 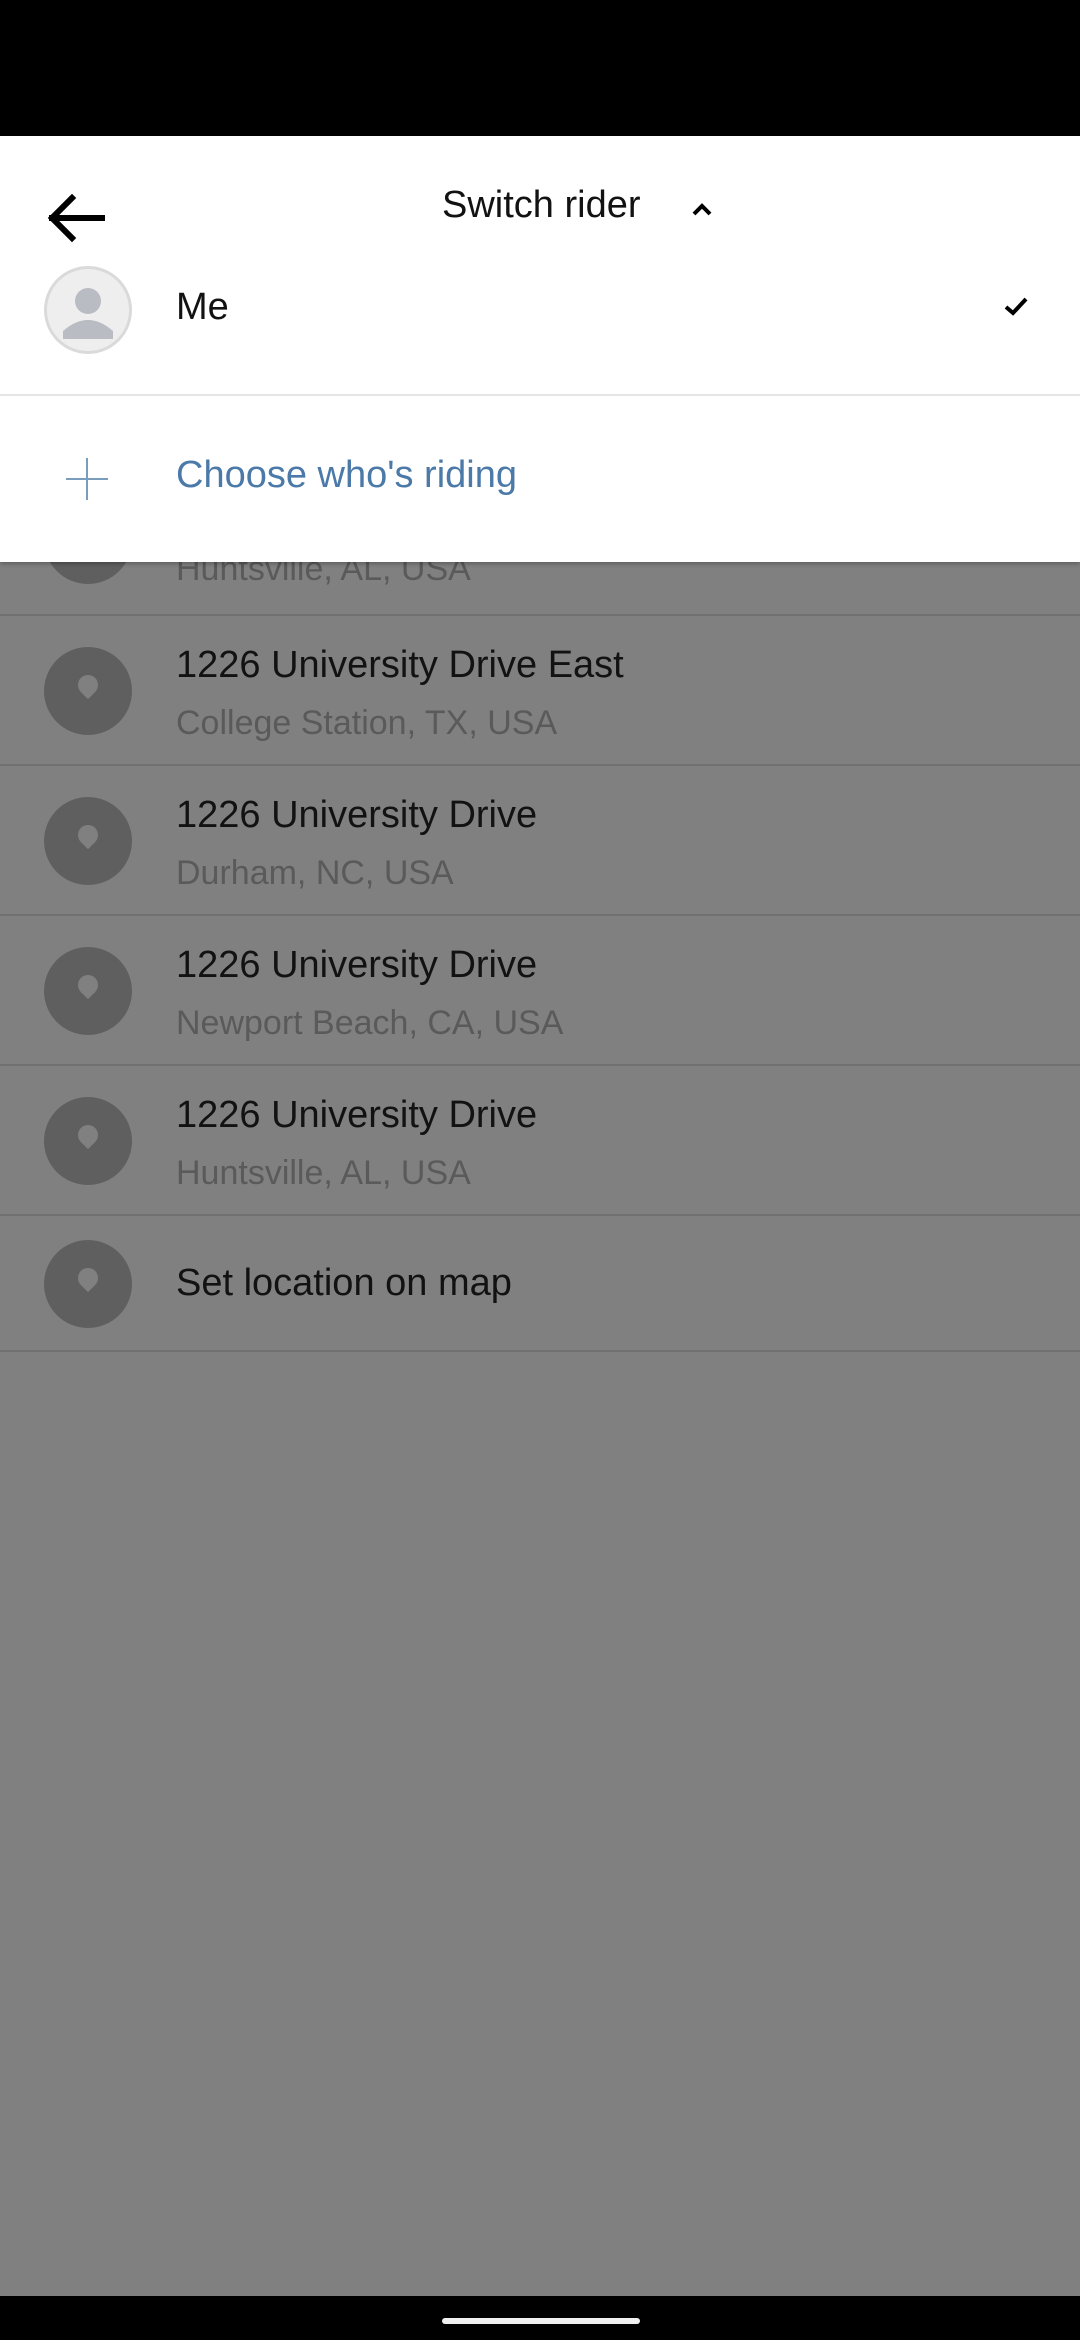 What do you see at coordinates (702, 209) in the screenshot?
I see `chevron-up-icon` at bounding box center [702, 209].